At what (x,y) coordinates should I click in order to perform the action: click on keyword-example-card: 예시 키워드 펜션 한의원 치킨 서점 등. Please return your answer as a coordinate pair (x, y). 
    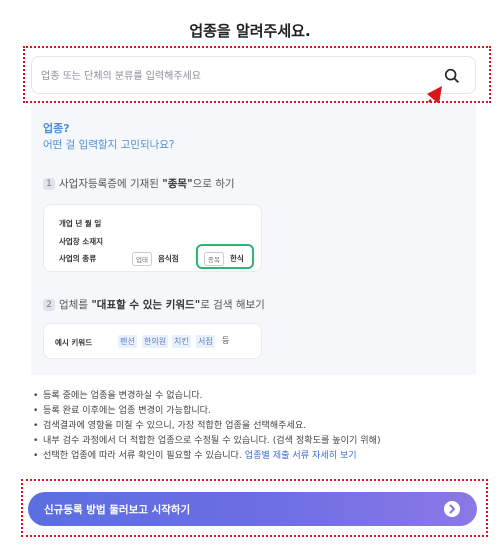
    Looking at the image, I should click on (152, 341).